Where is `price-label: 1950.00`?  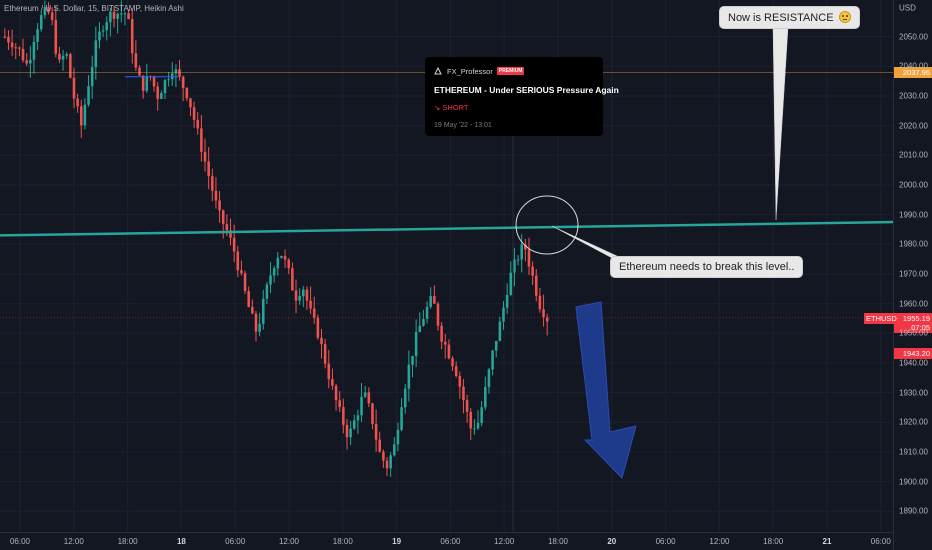
price-label: 1950.00 is located at coordinates (913, 333).